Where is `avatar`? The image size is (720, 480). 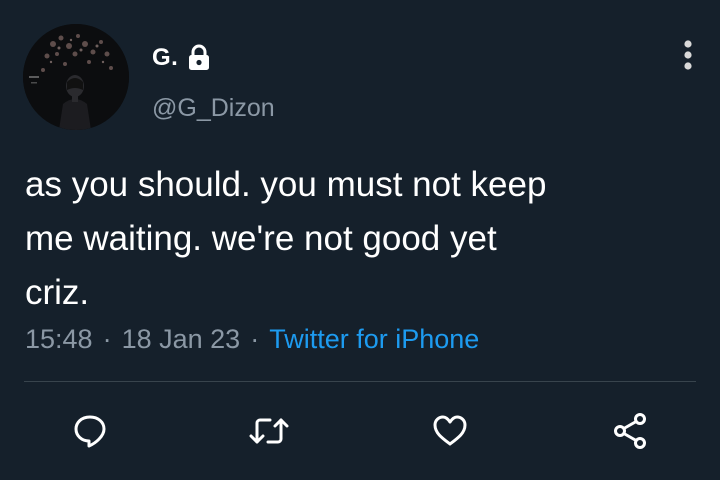
avatar is located at coordinates (76, 77).